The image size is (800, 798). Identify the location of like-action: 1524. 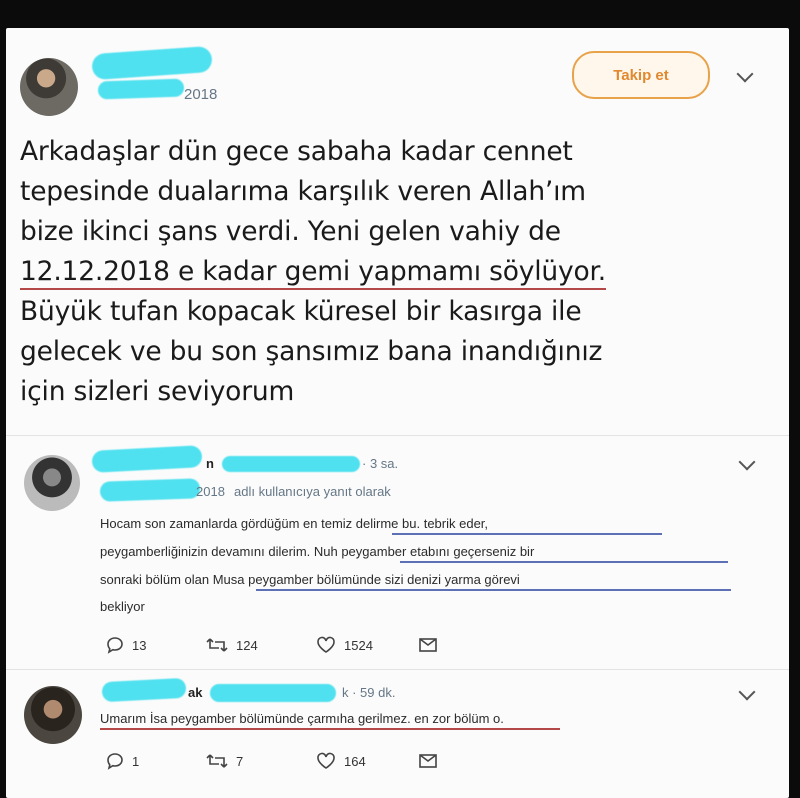
(344, 645).